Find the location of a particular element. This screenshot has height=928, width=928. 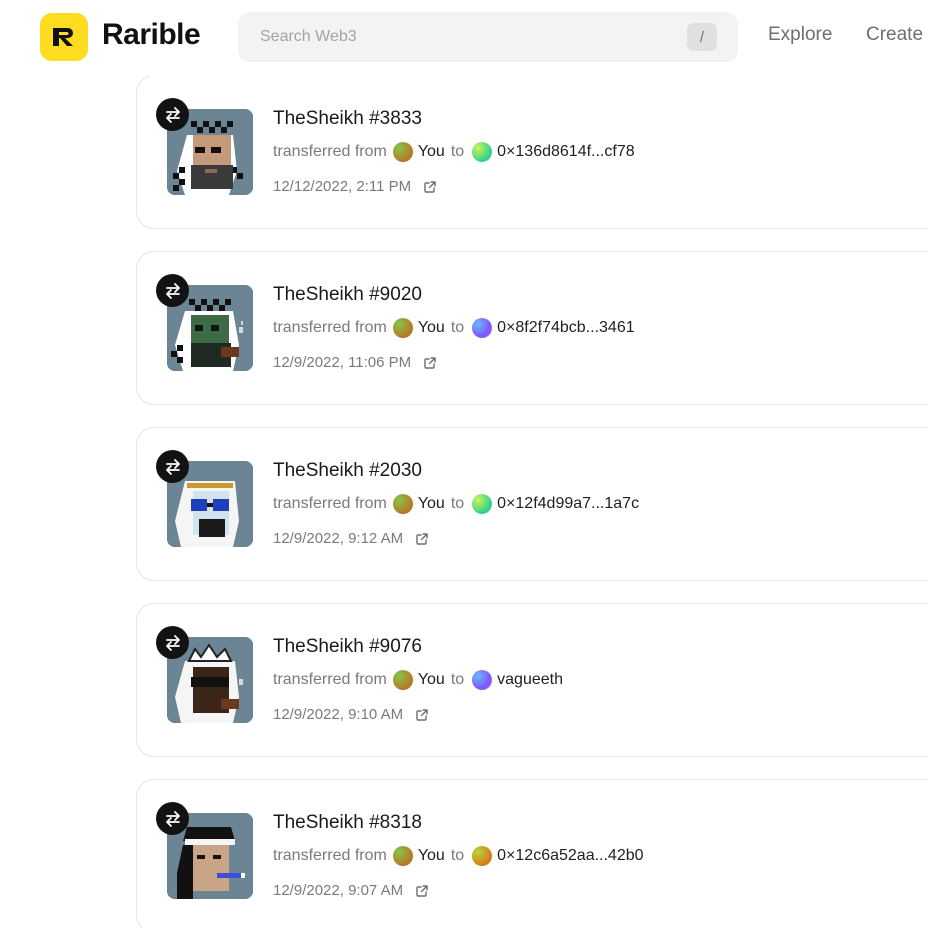

nft-title: TheSheikh #9076 is located at coordinates (347, 647).